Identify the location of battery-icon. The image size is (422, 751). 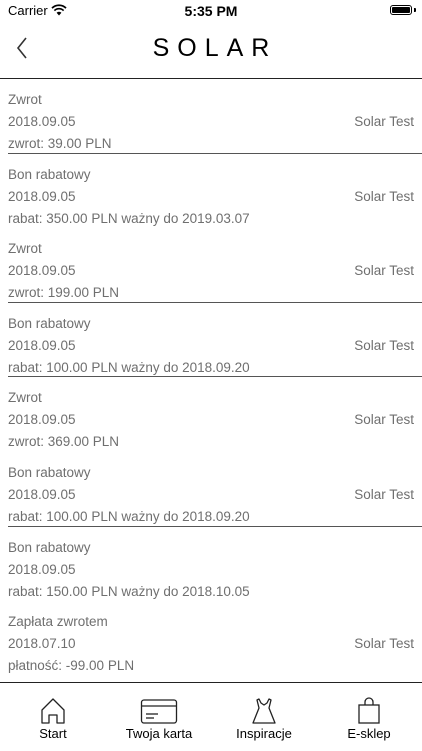
(401, 10).